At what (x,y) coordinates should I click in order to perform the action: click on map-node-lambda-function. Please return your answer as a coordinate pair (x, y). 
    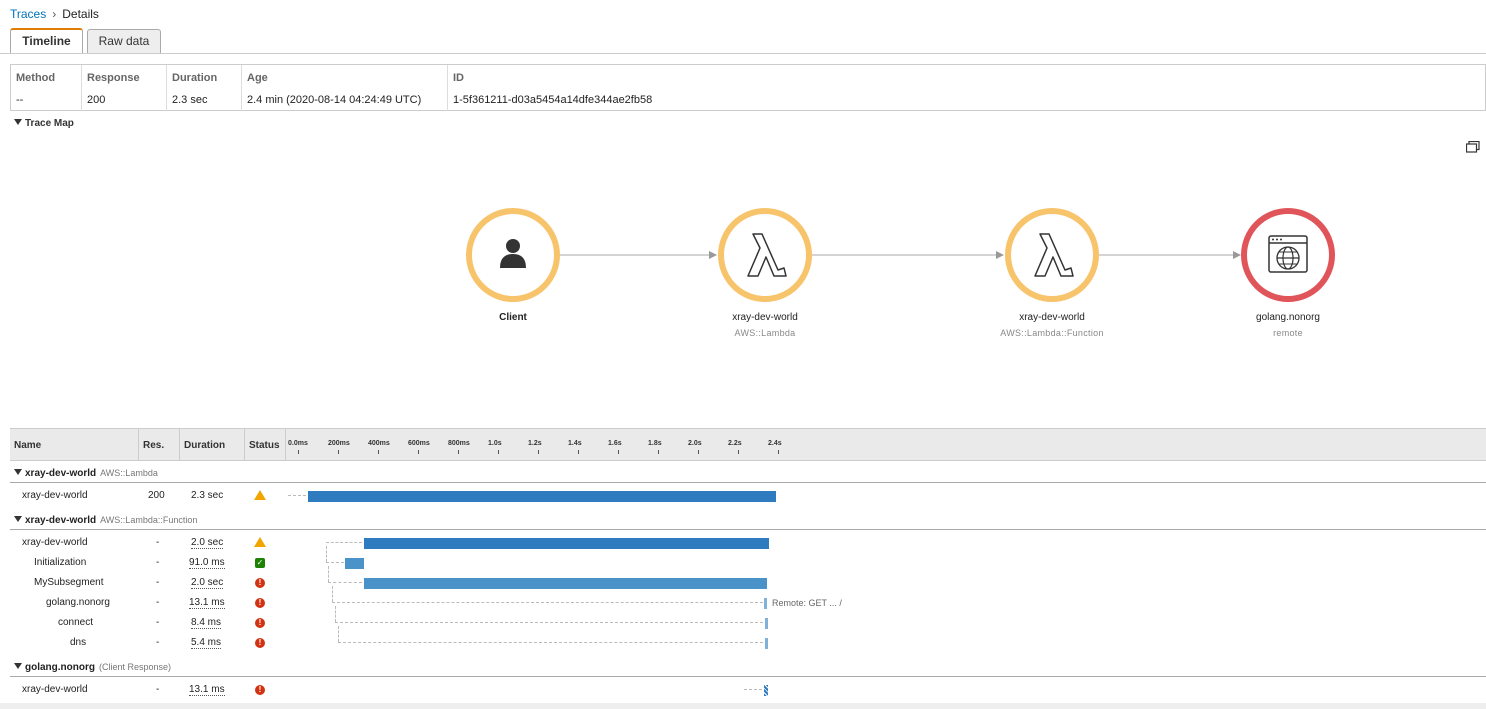
    Looking at the image, I should click on (1052, 255).